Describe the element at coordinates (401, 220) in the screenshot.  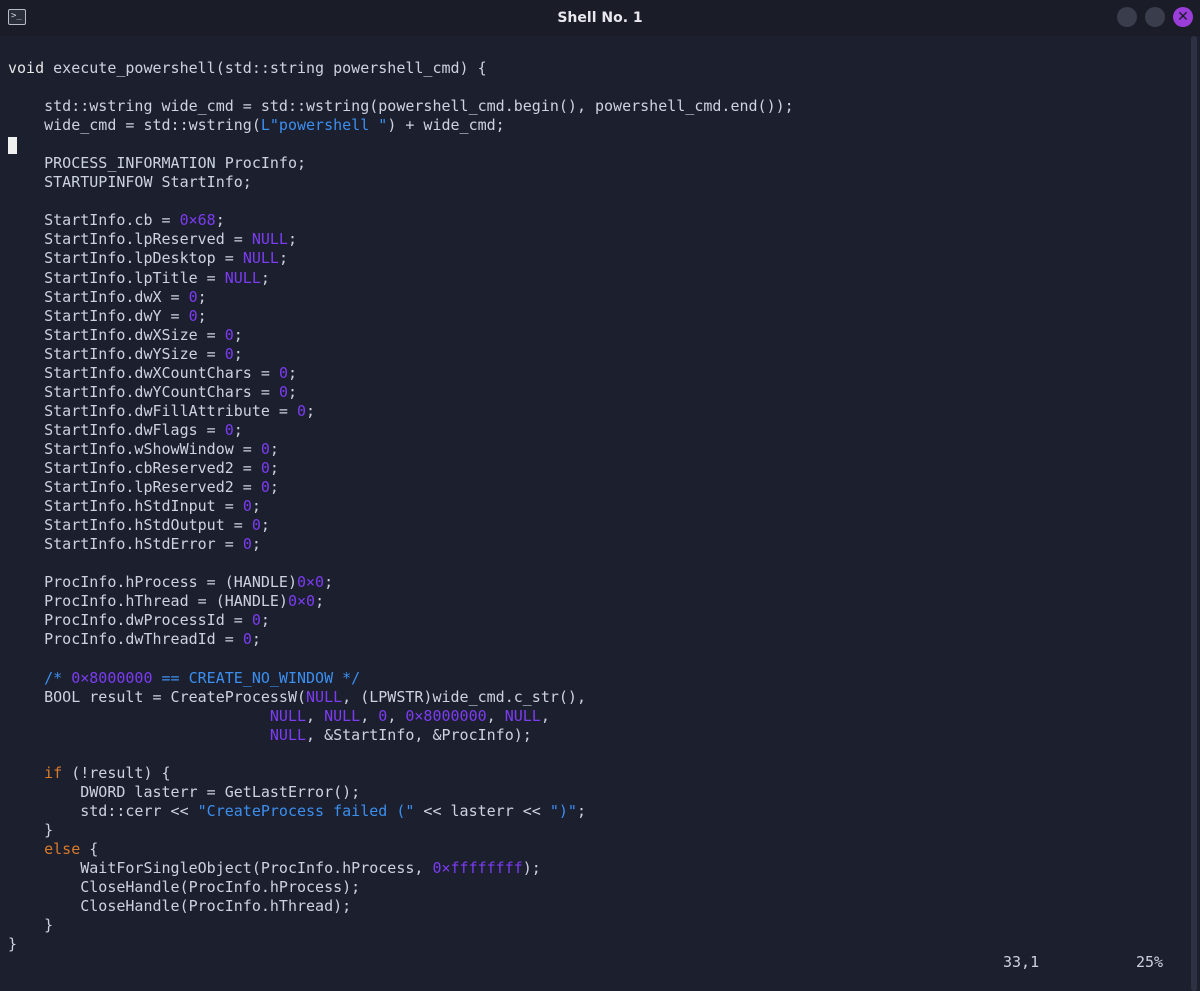
I see `code-line: StartInfo.cb = 0×68;` at that location.